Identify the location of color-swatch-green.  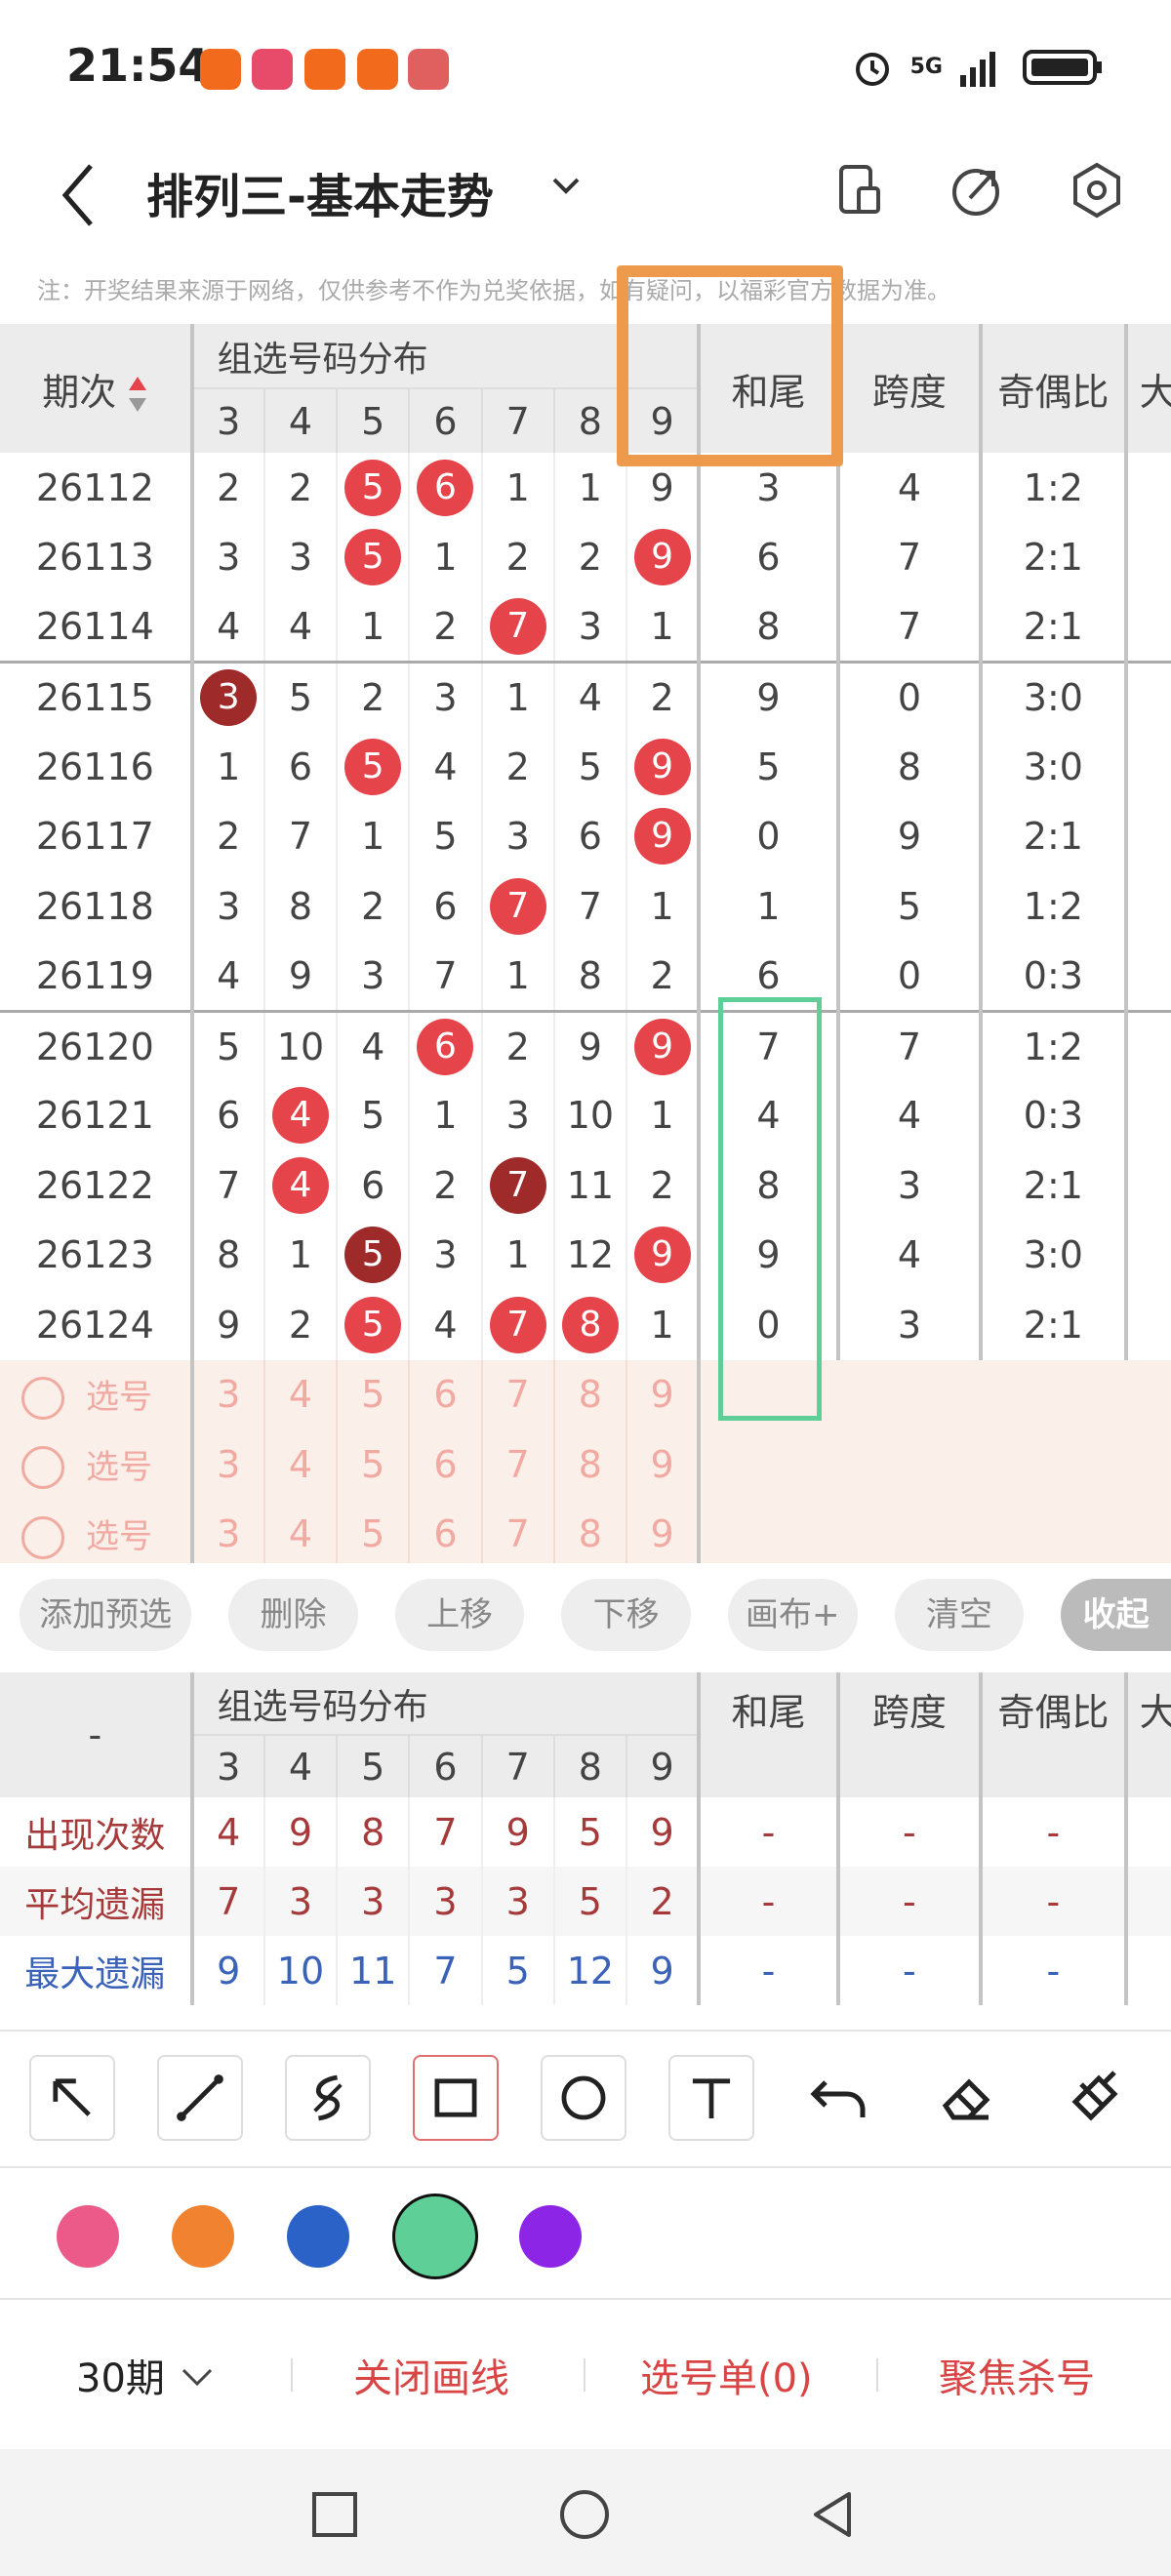
(435, 2236).